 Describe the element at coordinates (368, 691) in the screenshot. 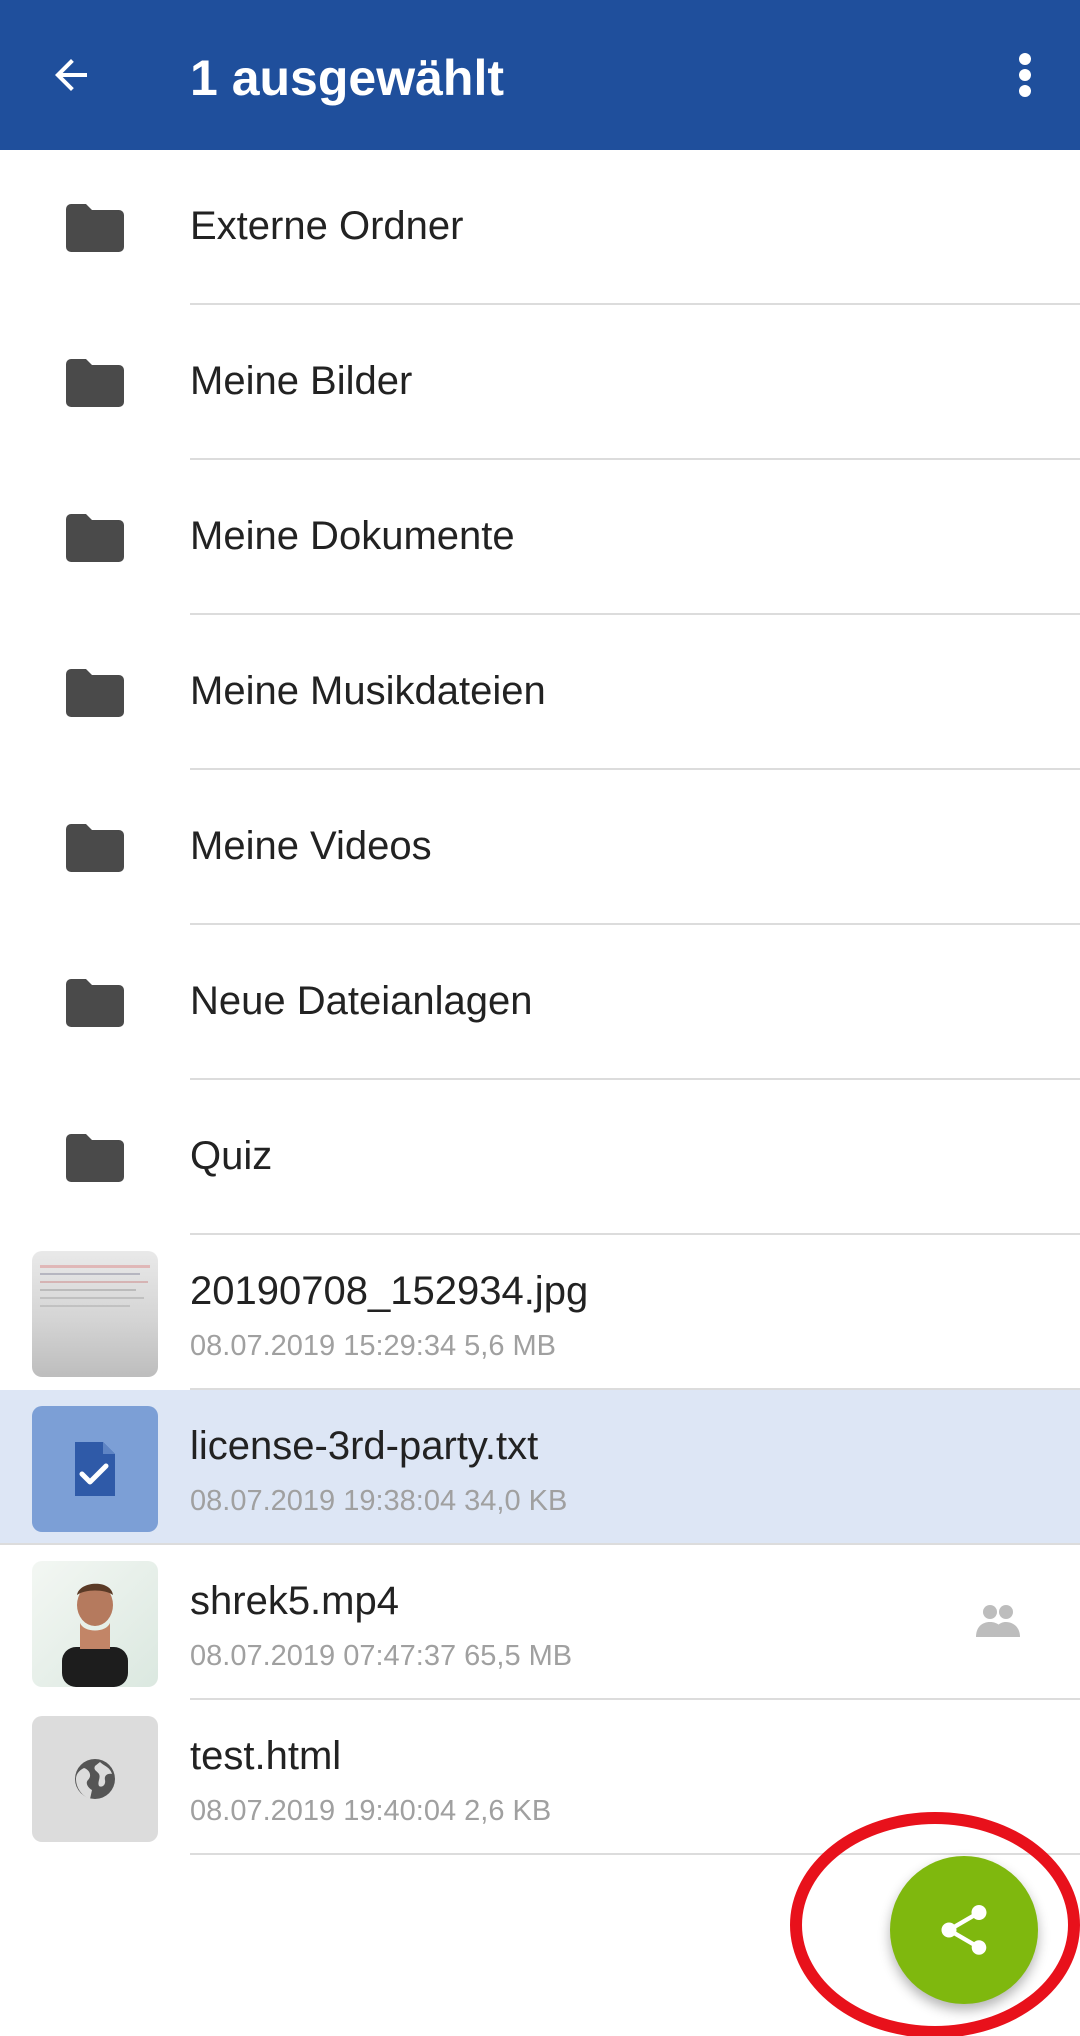

I see `folder-label: Meine Musikdateien` at that location.